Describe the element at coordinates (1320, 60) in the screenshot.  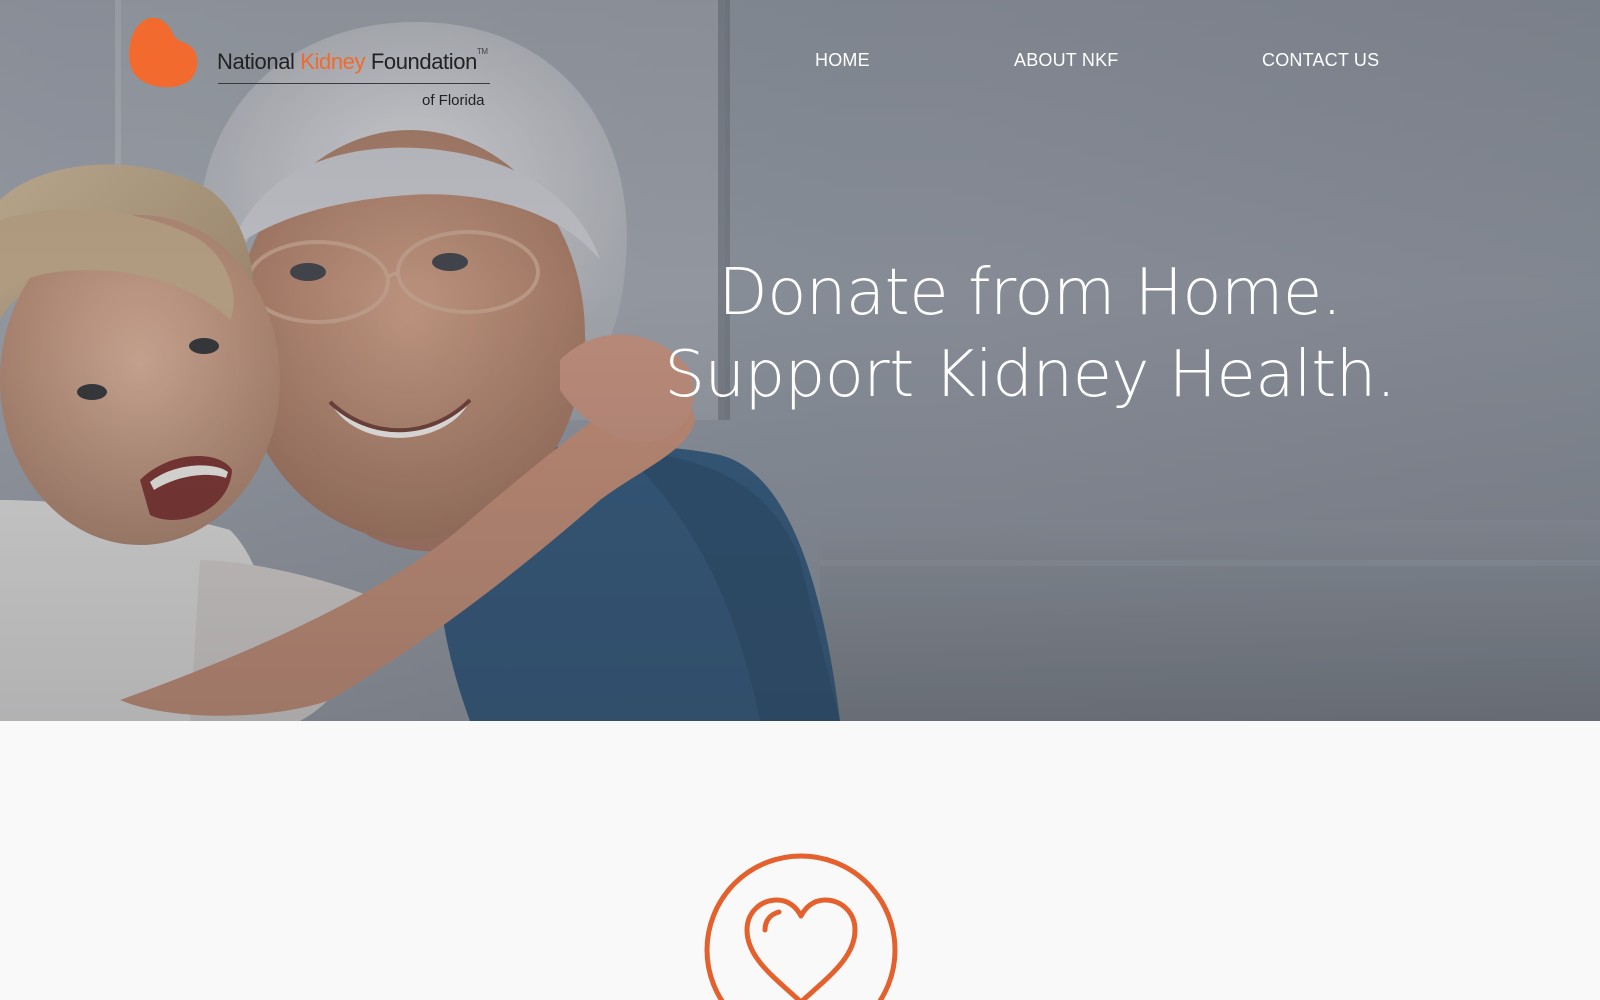
I see `nav-contact-link: CONTACT US` at that location.